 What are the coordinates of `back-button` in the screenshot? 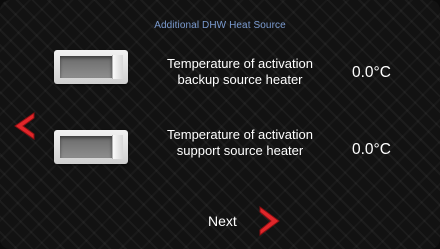 It's located at (25, 128).